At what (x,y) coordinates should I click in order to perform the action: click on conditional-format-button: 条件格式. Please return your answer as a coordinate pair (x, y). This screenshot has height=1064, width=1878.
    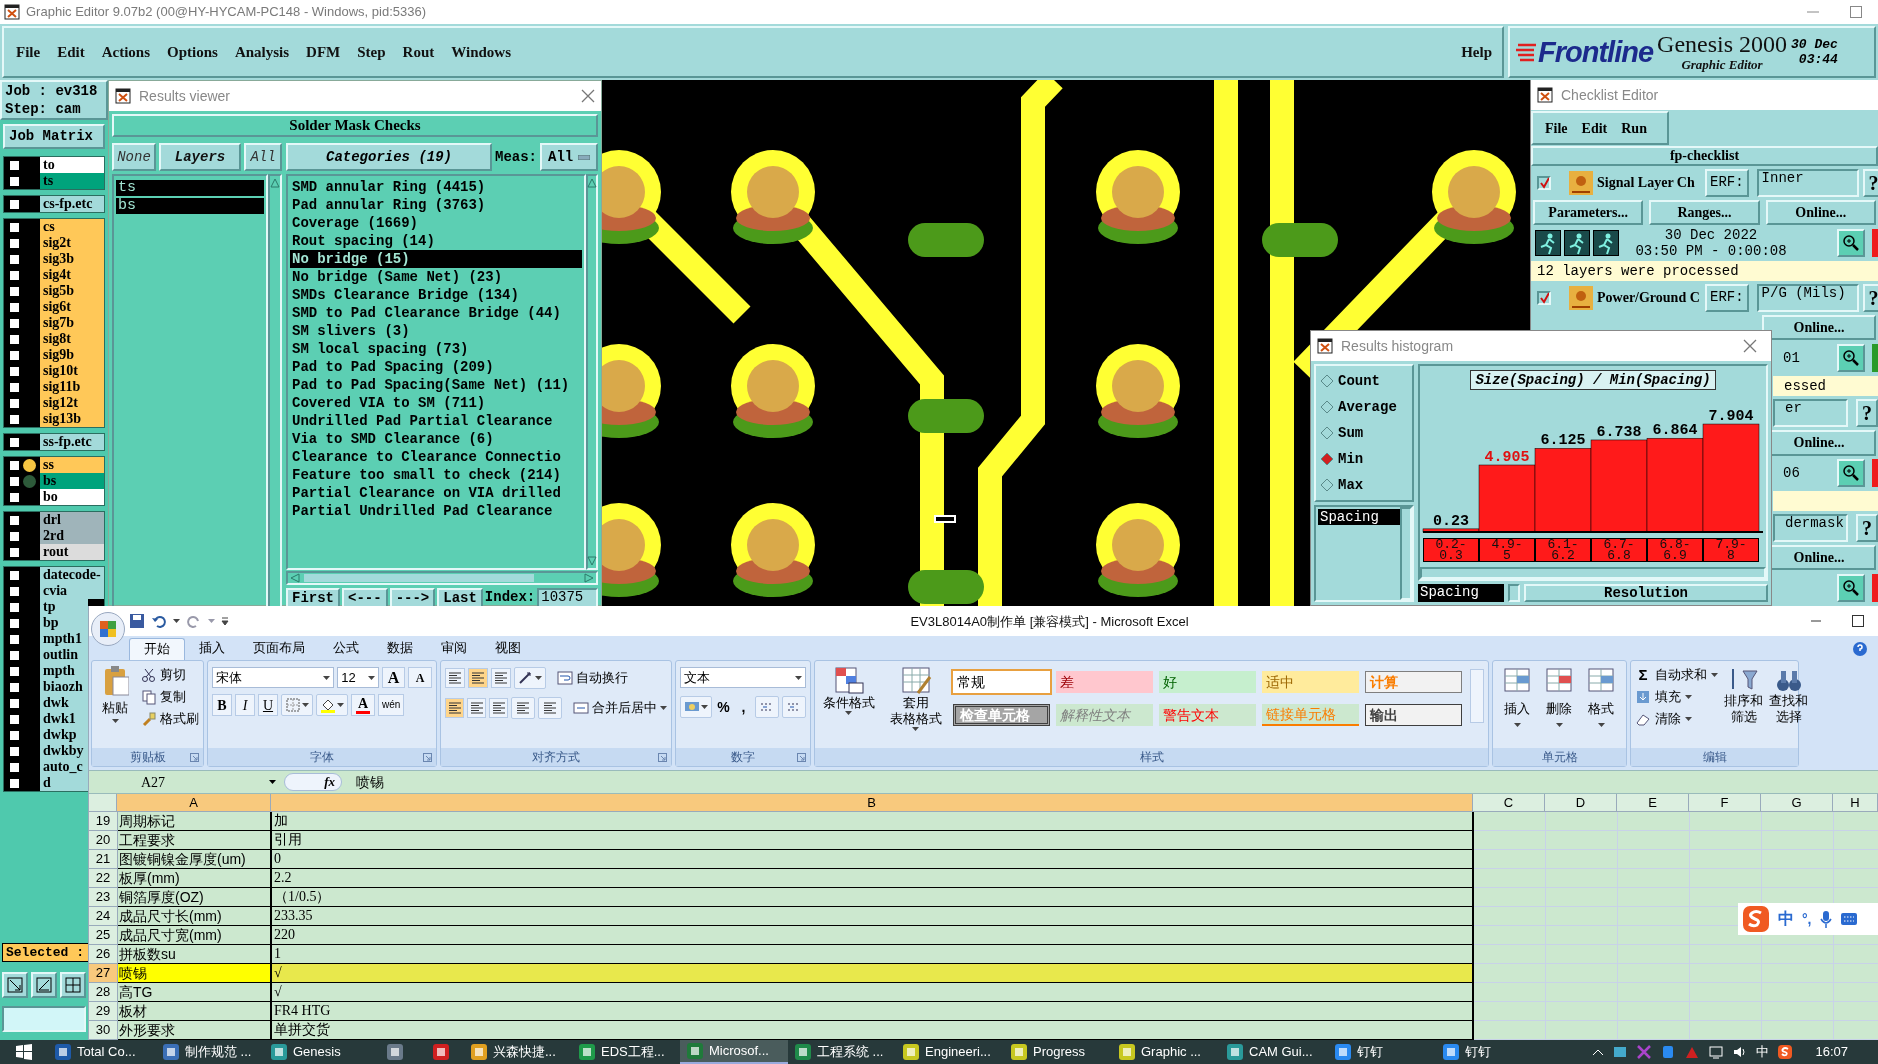
    Looking at the image, I should click on (849, 698).